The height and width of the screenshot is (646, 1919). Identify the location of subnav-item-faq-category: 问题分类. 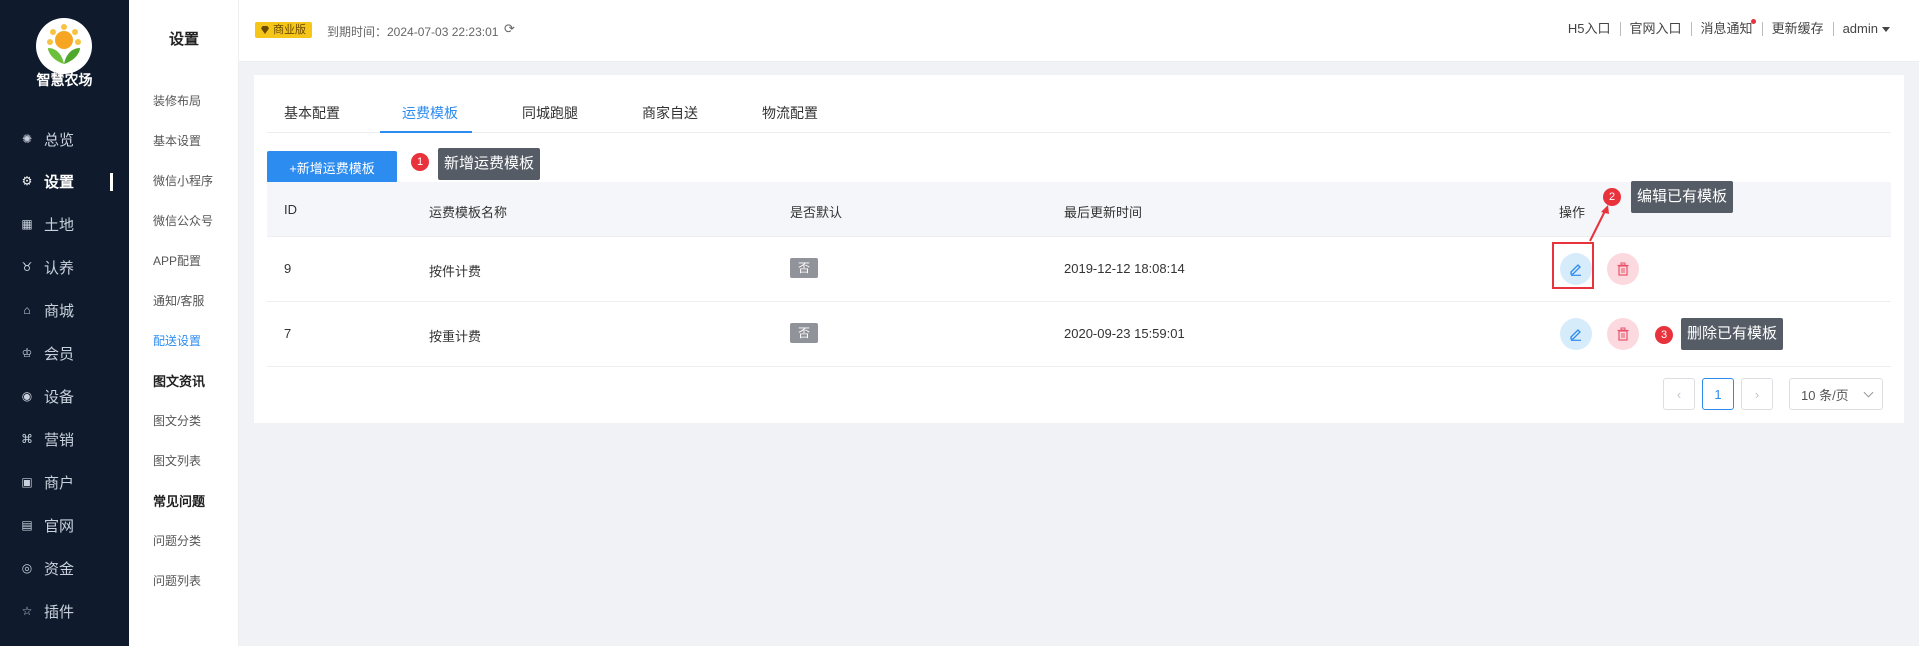
(177, 540).